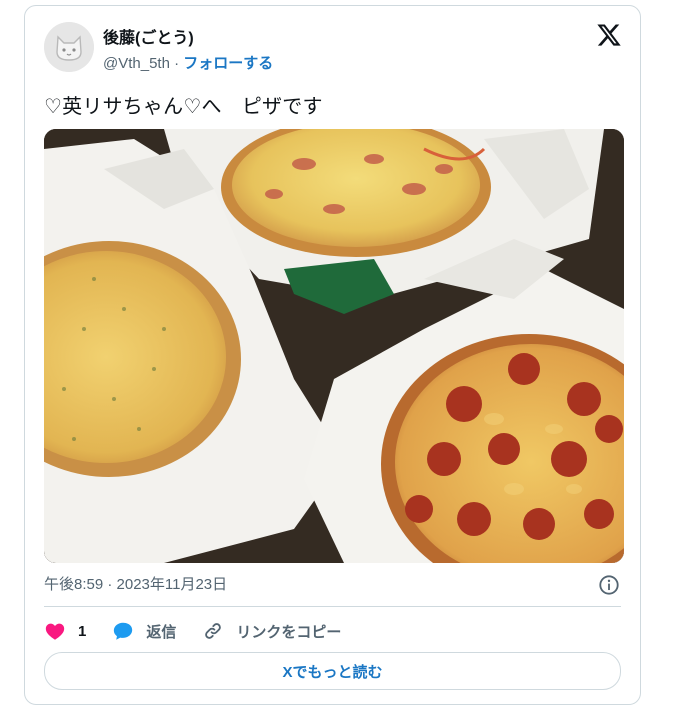 Image resolution: width=675 pixels, height=719 pixels. Describe the element at coordinates (183, 107) in the screenshot. I see `tweet-text: ♡英リサちゃん♡へ ピザです` at that location.